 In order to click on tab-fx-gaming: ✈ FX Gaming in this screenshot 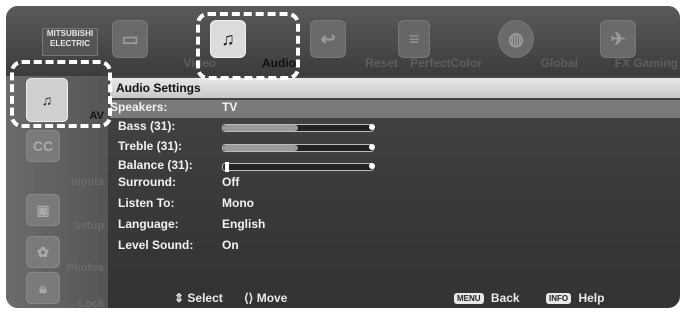, I will do `click(632, 45)`.